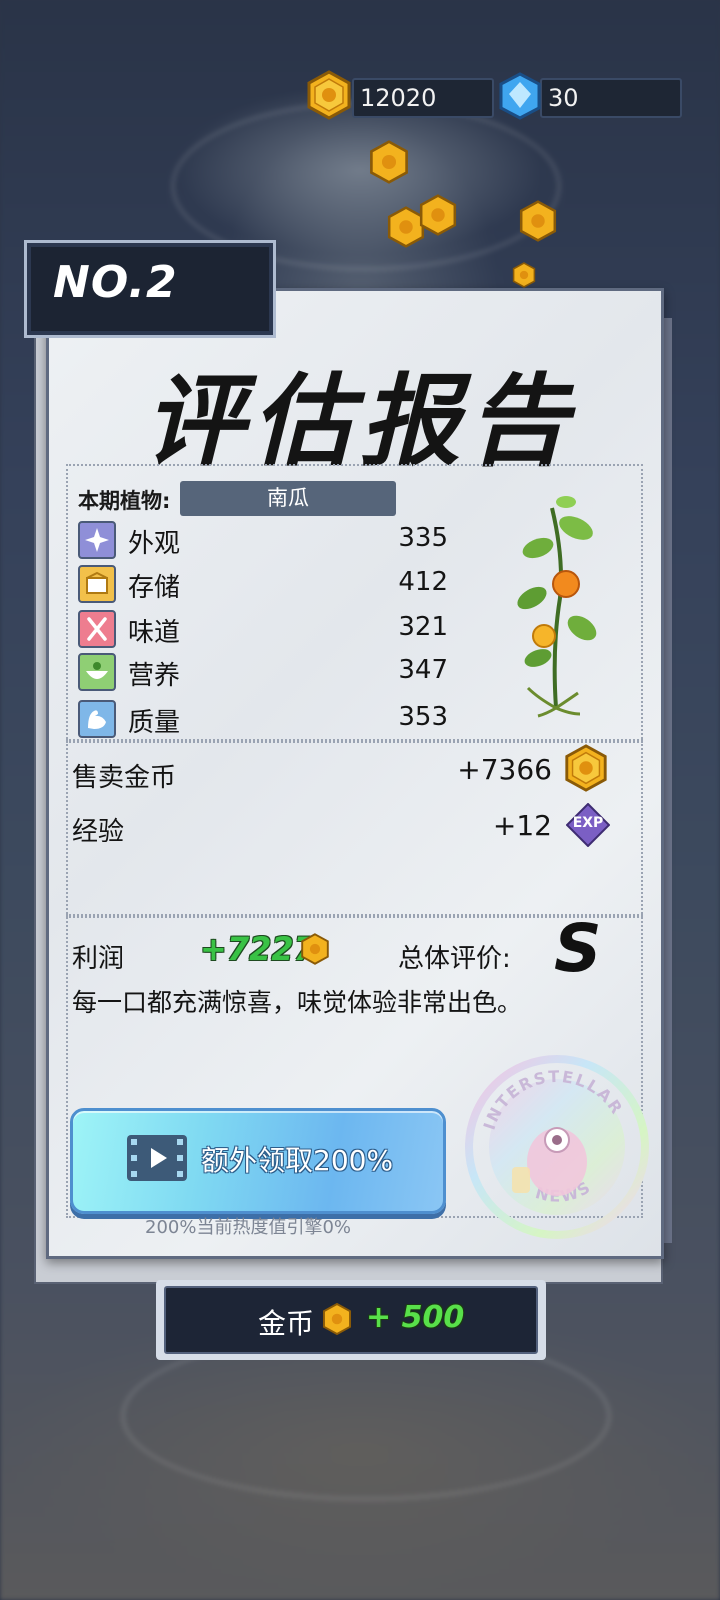  What do you see at coordinates (423, 538) in the screenshot?
I see `stat-value: 335` at bounding box center [423, 538].